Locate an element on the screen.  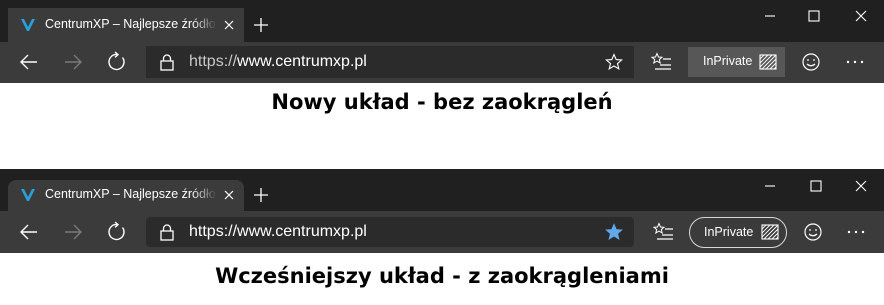
new-layout-caption: Nowy układ - bez zaokrągleń is located at coordinates (442, 102).